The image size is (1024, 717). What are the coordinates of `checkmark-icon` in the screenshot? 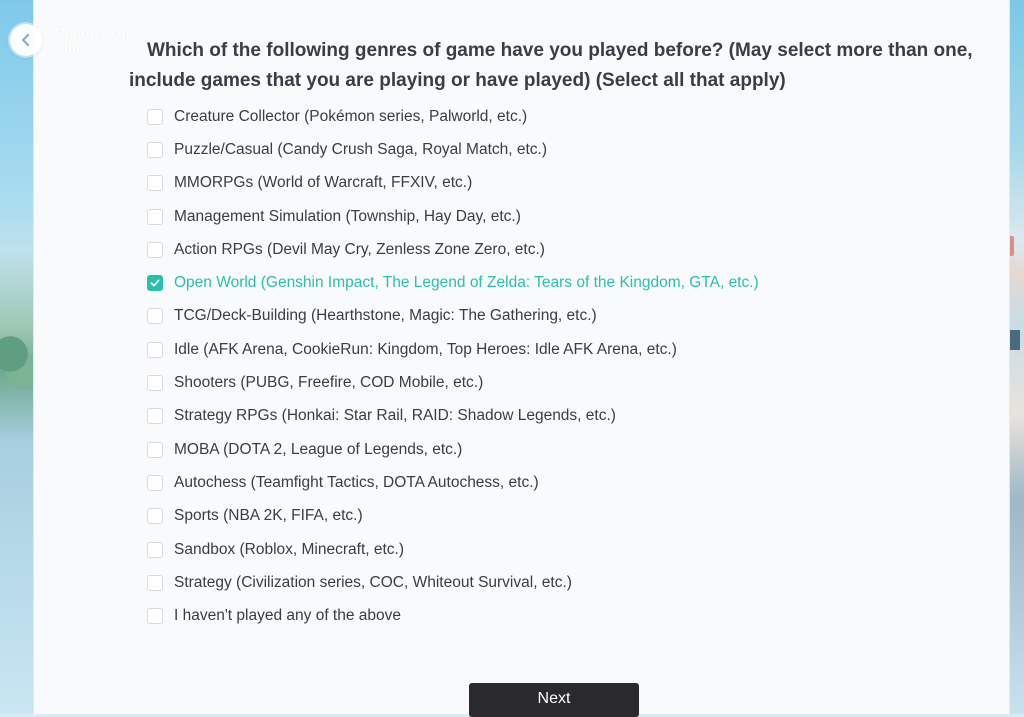 It's located at (155, 283).